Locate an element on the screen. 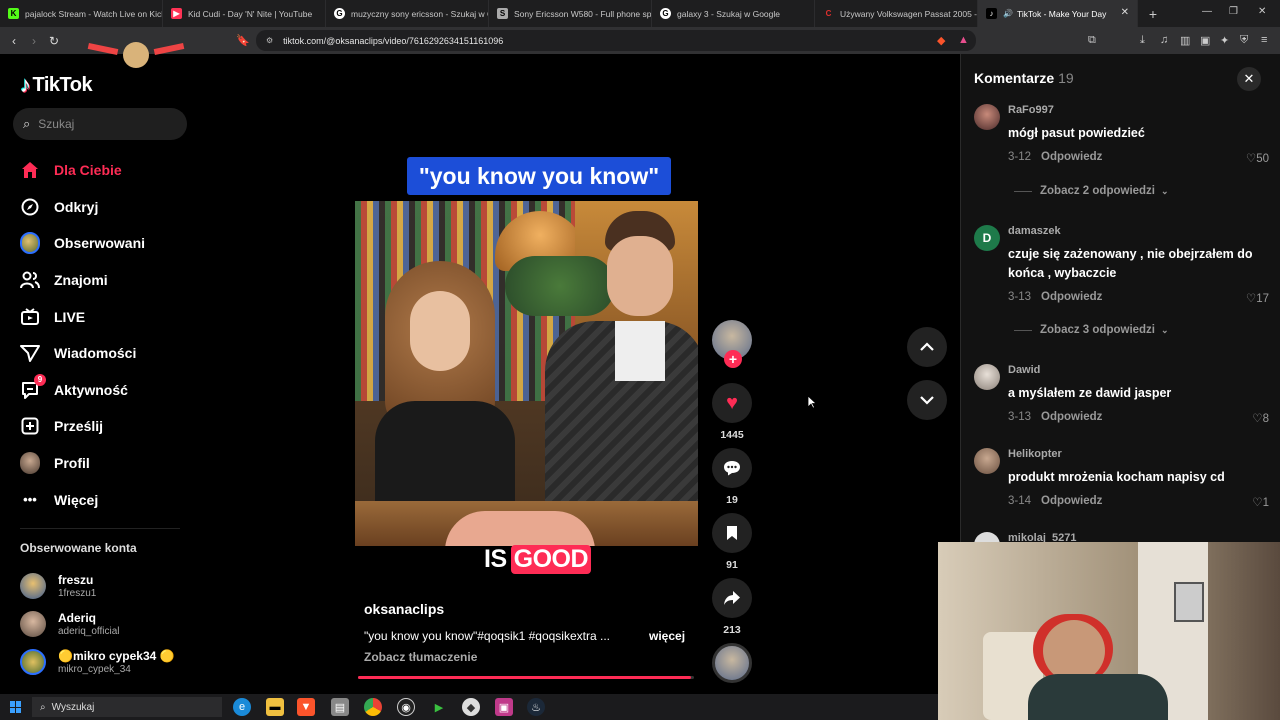  wallet-icon: ▣ is located at coordinates (1205, 40).